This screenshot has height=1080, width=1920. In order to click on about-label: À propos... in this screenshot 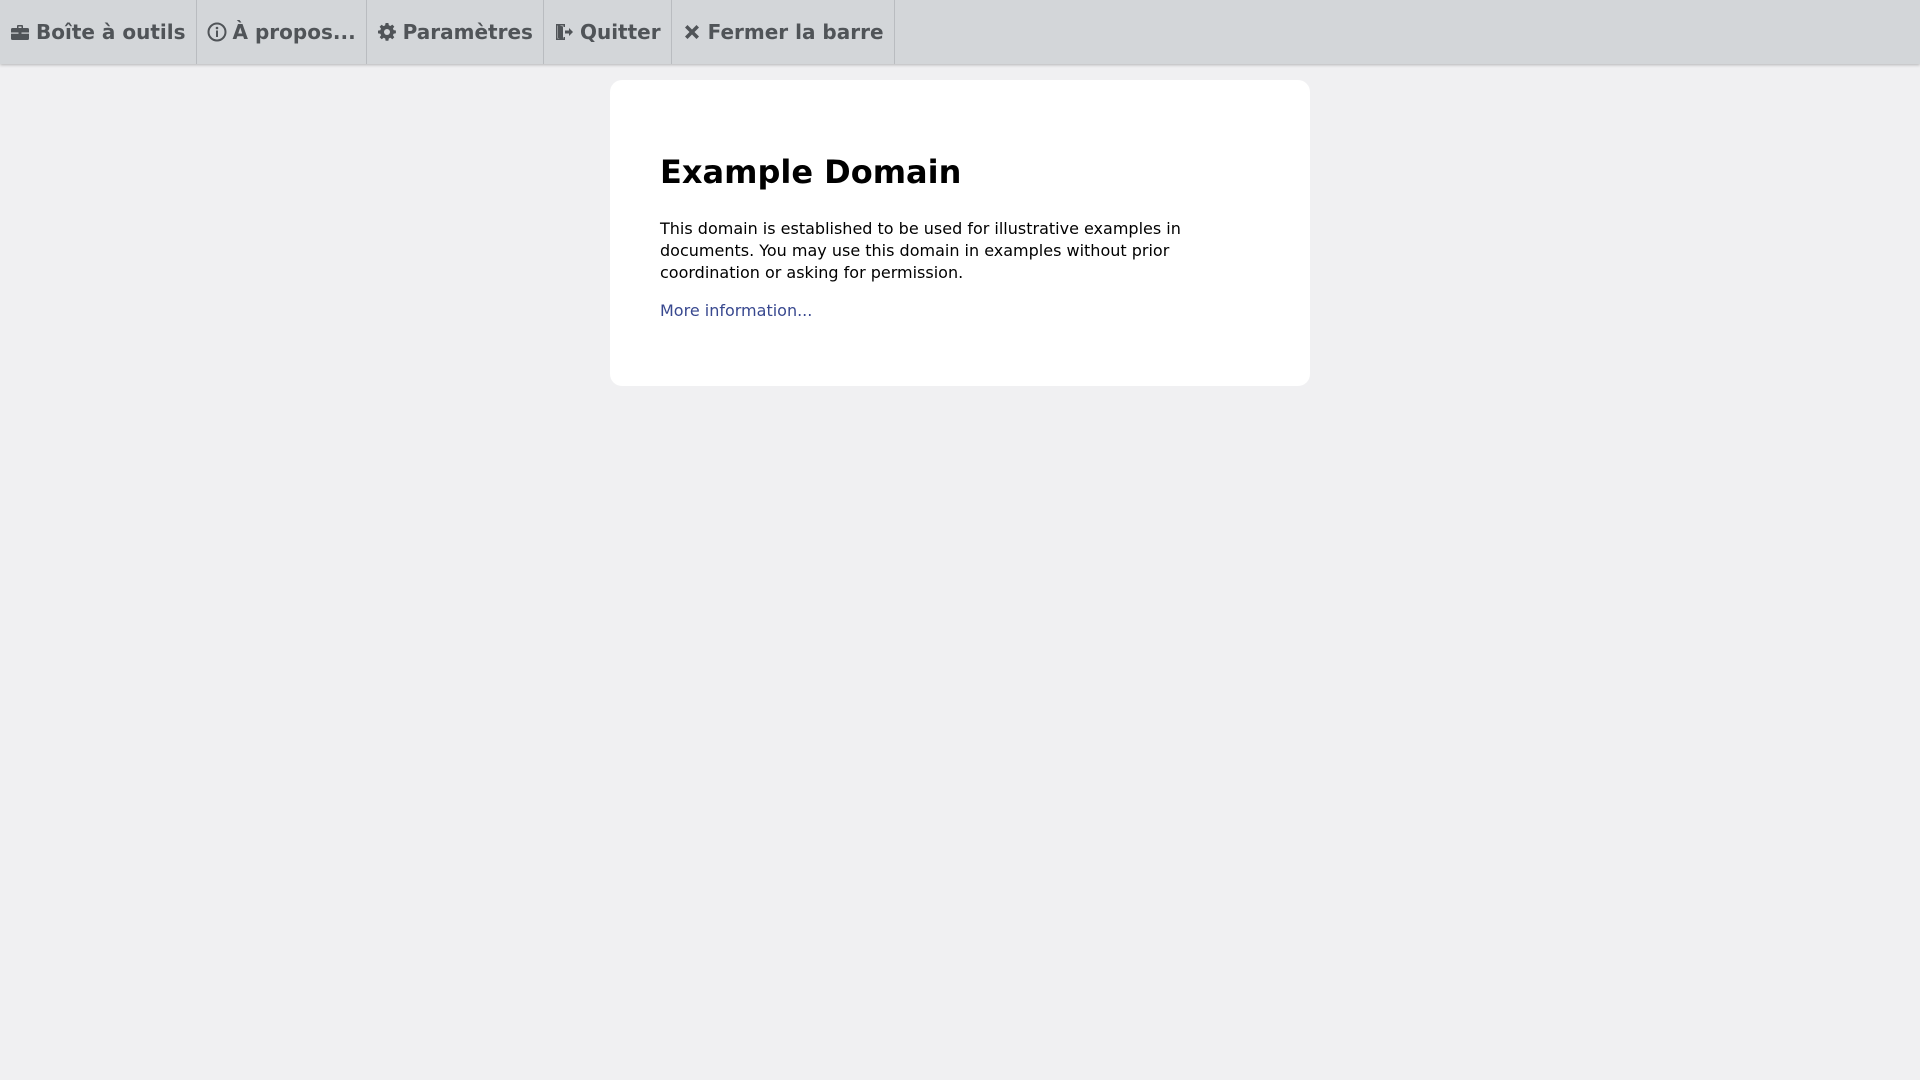, I will do `click(294, 32)`.